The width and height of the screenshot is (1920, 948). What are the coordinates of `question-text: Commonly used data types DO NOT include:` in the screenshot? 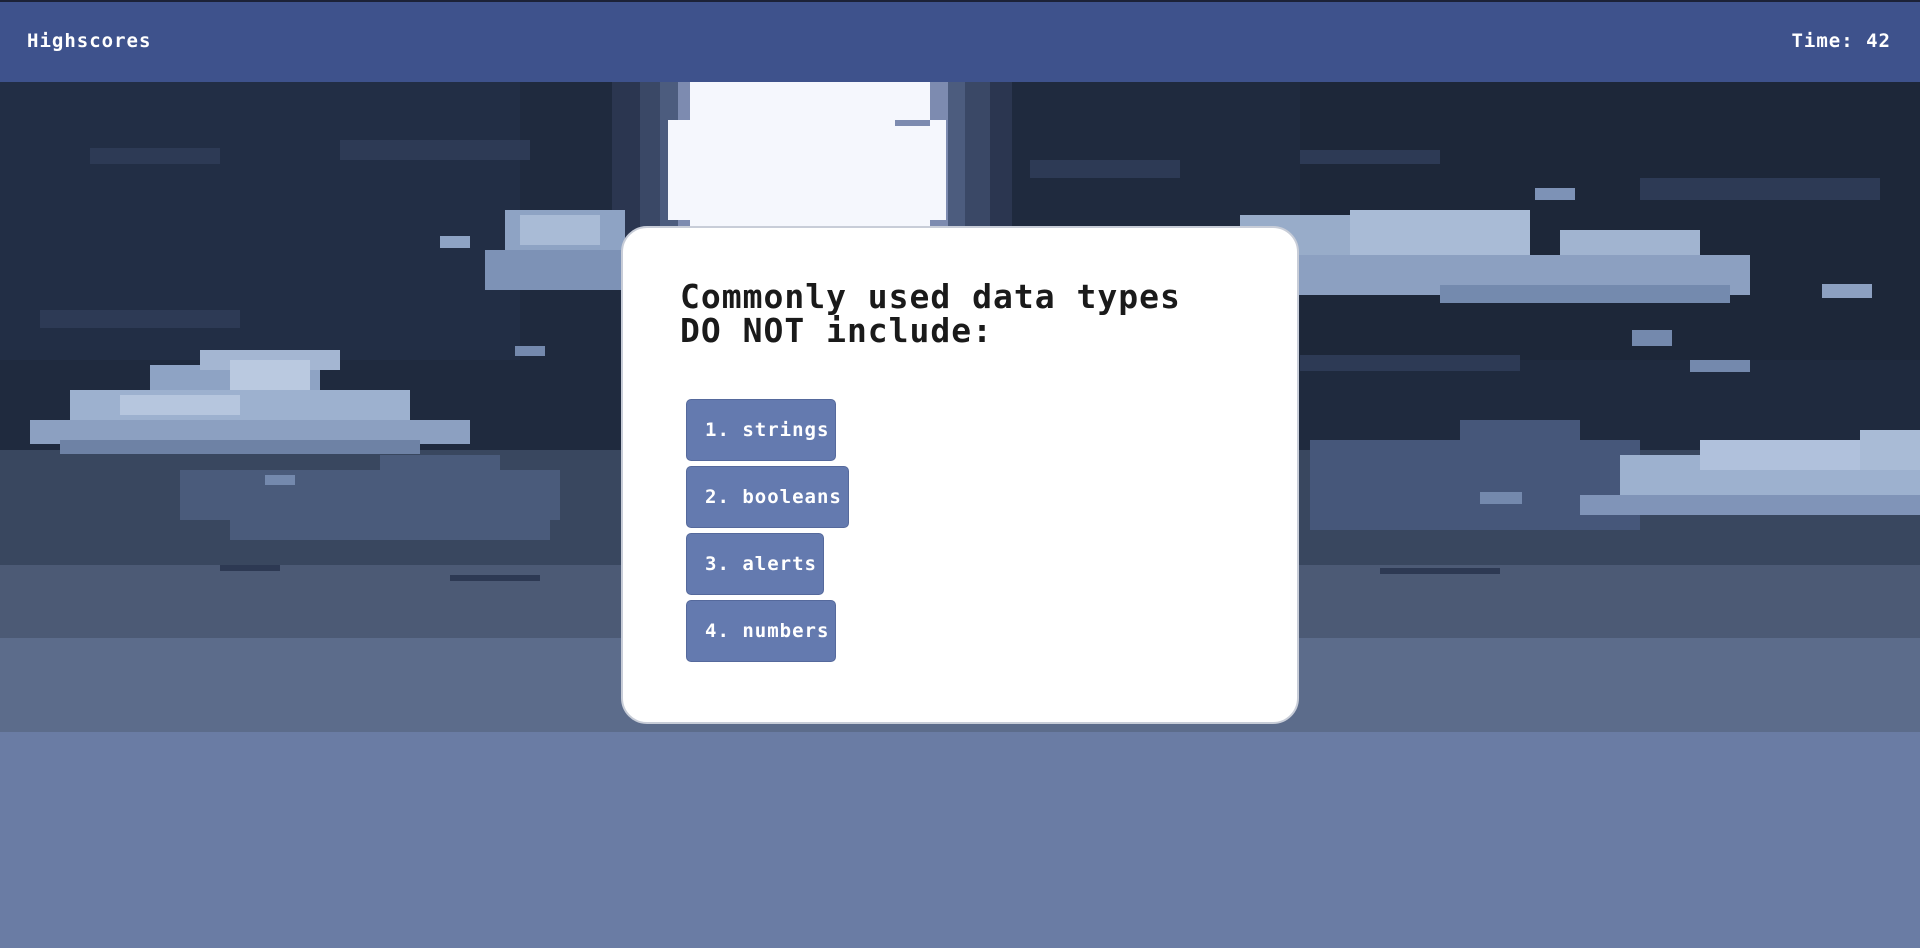 It's located at (930, 313).